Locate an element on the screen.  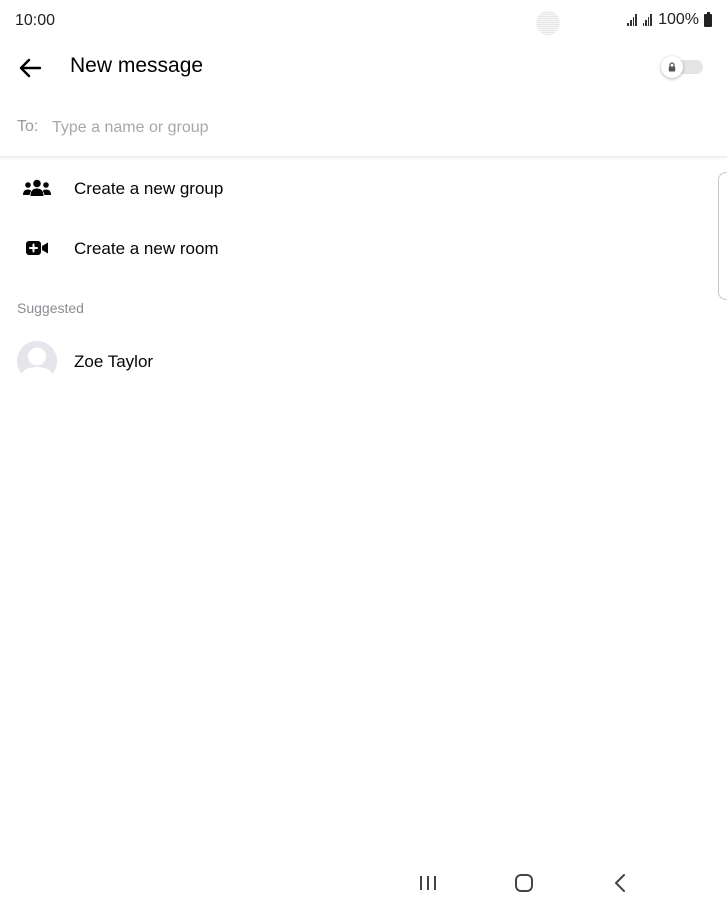
edge-panel-handle is located at coordinates (722, 236).